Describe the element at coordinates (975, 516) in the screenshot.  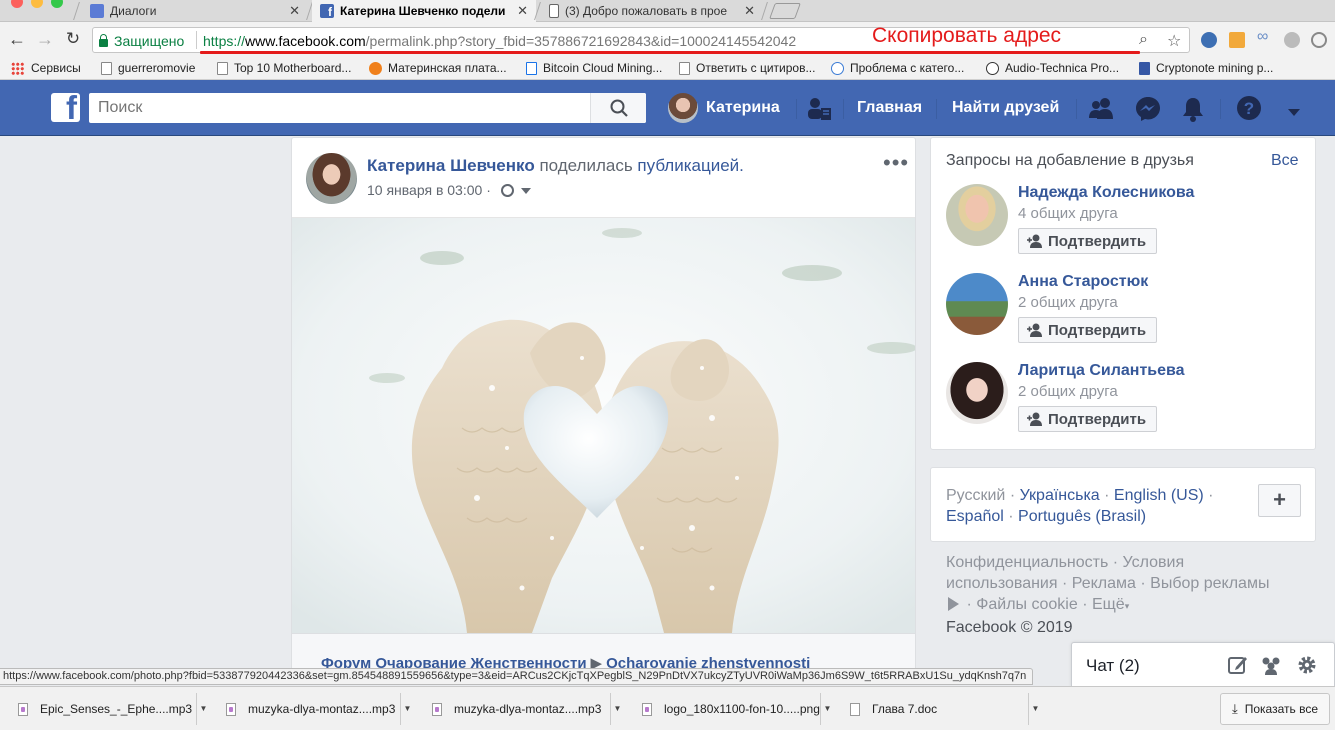
I see `language-link: Español` at that location.